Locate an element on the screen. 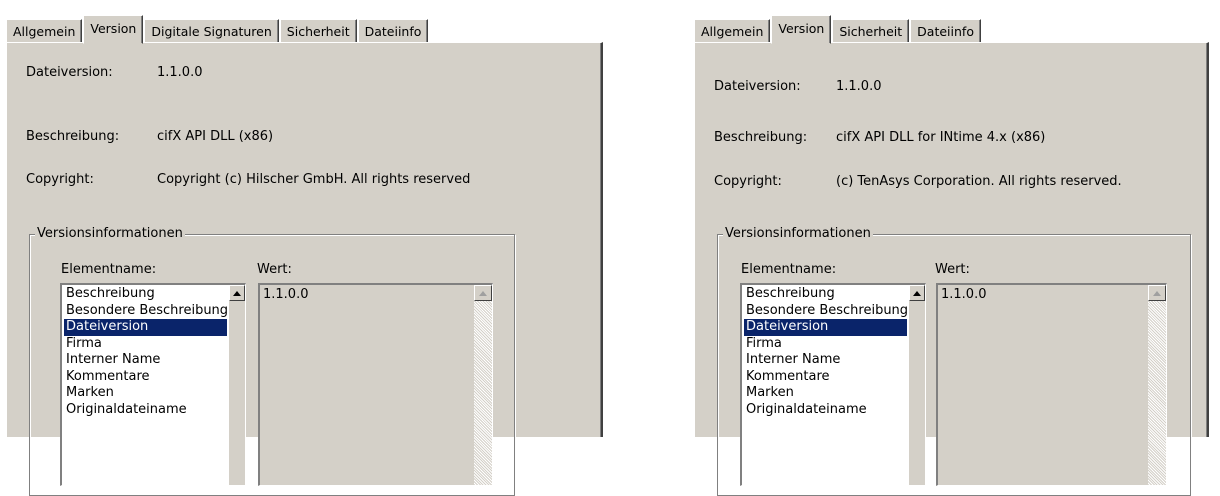 The height and width of the screenshot is (496, 1220). tab-strip: Allgemein Version Sicherheit Dateiinfo is located at coordinates (838, 29).